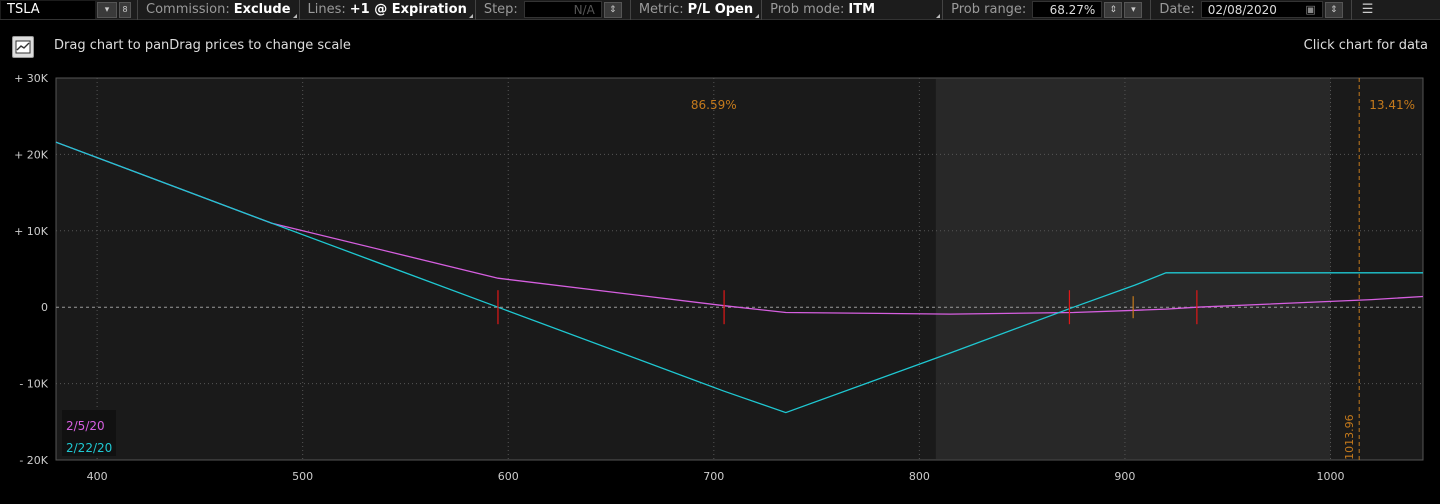 The height and width of the screenshot is (504, 1440). I want to click on legend-entry: 2/5/20, so click(85, 426).